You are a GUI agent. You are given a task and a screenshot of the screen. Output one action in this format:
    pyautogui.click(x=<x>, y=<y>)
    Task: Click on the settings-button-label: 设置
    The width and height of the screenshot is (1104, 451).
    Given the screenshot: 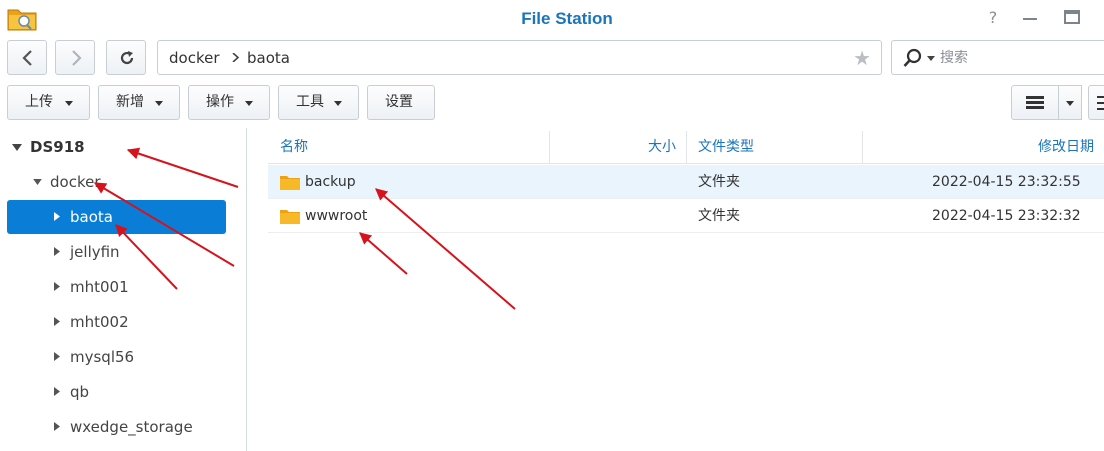 What is the action you would take?
    pyautogui.click(x=399, y=102)
    